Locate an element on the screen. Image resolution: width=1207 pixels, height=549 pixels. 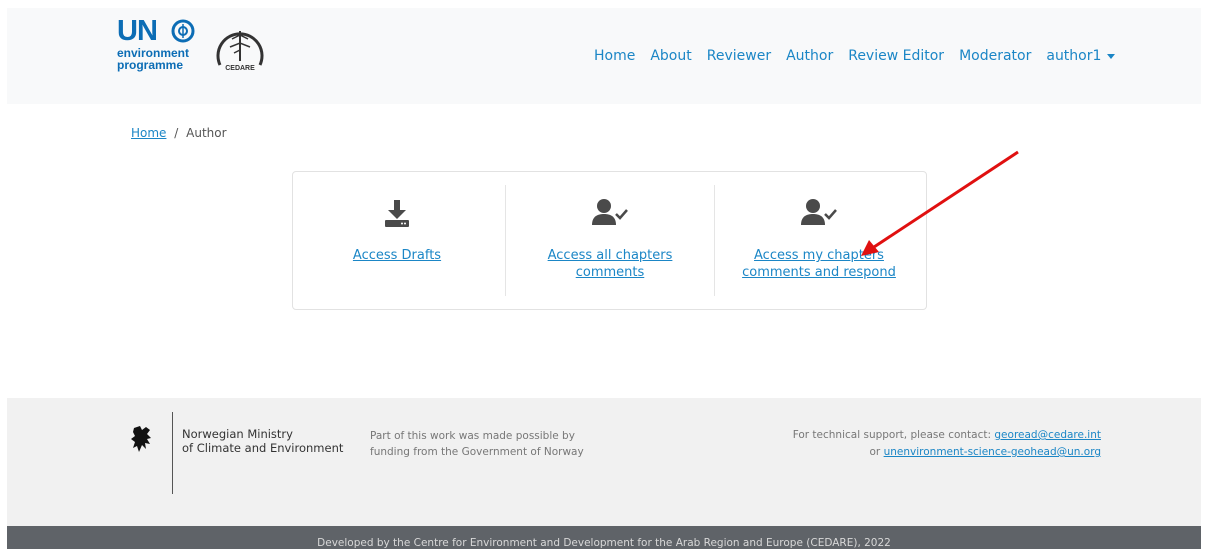
nav-reviewer: Reviewer is located at coordinates (739, 56).